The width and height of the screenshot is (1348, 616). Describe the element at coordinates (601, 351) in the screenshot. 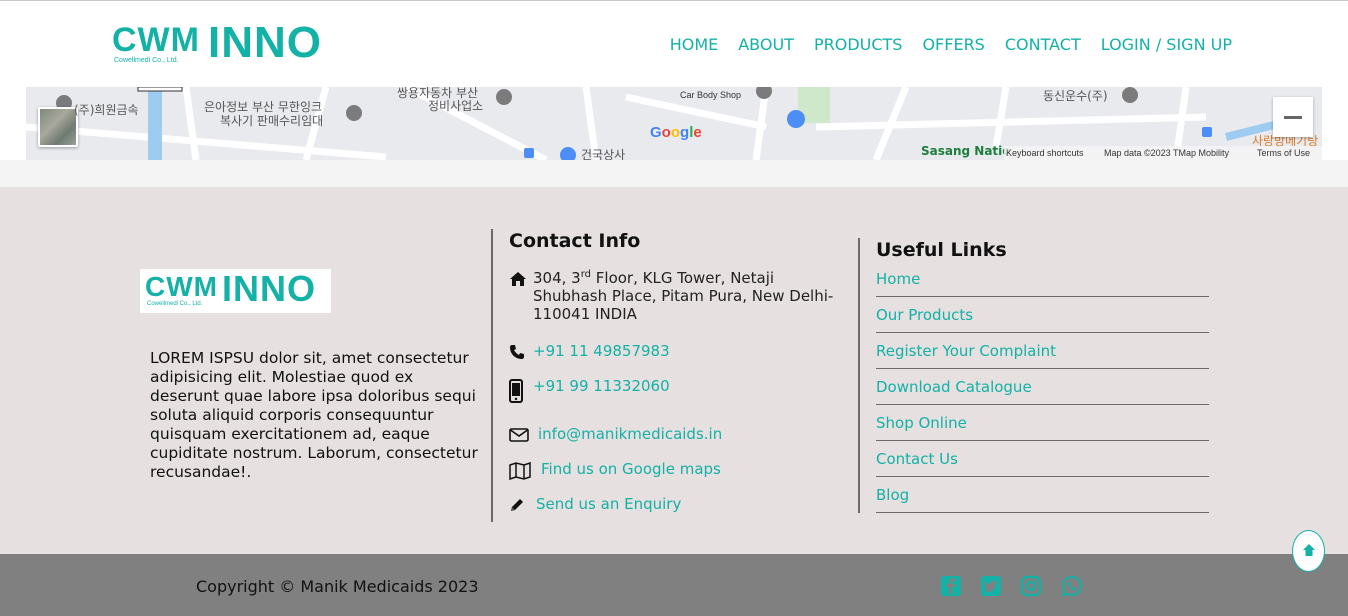

I see `phone-number: +91 11 49857983` at that location.